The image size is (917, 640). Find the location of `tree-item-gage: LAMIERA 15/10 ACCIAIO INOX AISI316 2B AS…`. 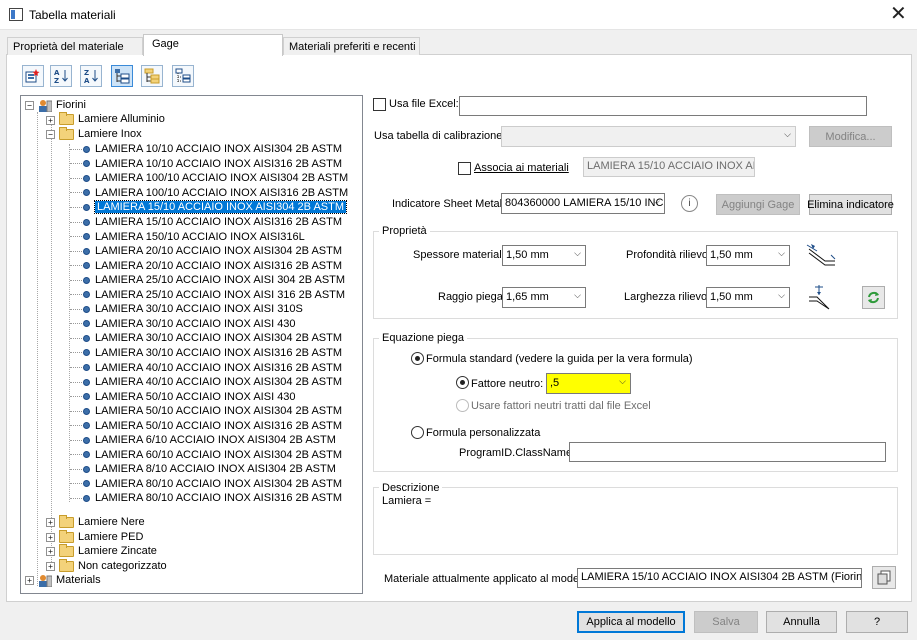

tree-item-gage: LAMIERA 15/10 ACCIAIO INOX AISI316 2B AS… is located at coordinates (206, 222).